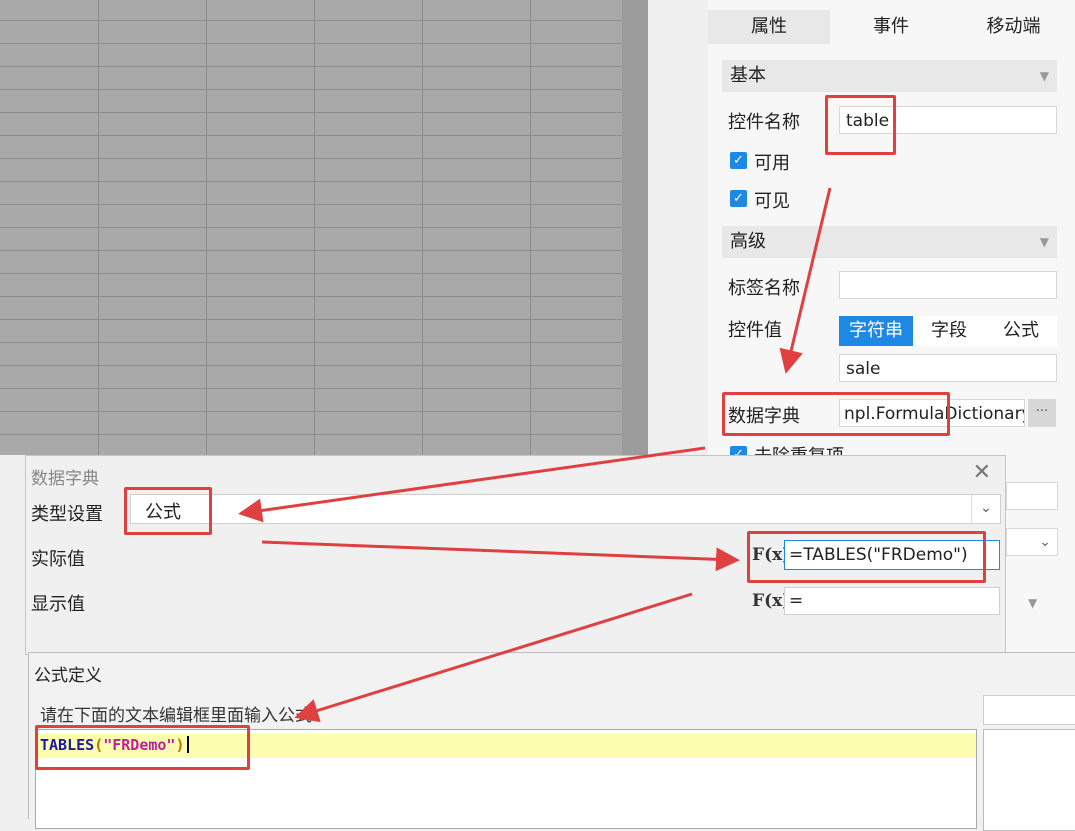  I want to click on actual-value-label: 实际值, so click(58, 559).